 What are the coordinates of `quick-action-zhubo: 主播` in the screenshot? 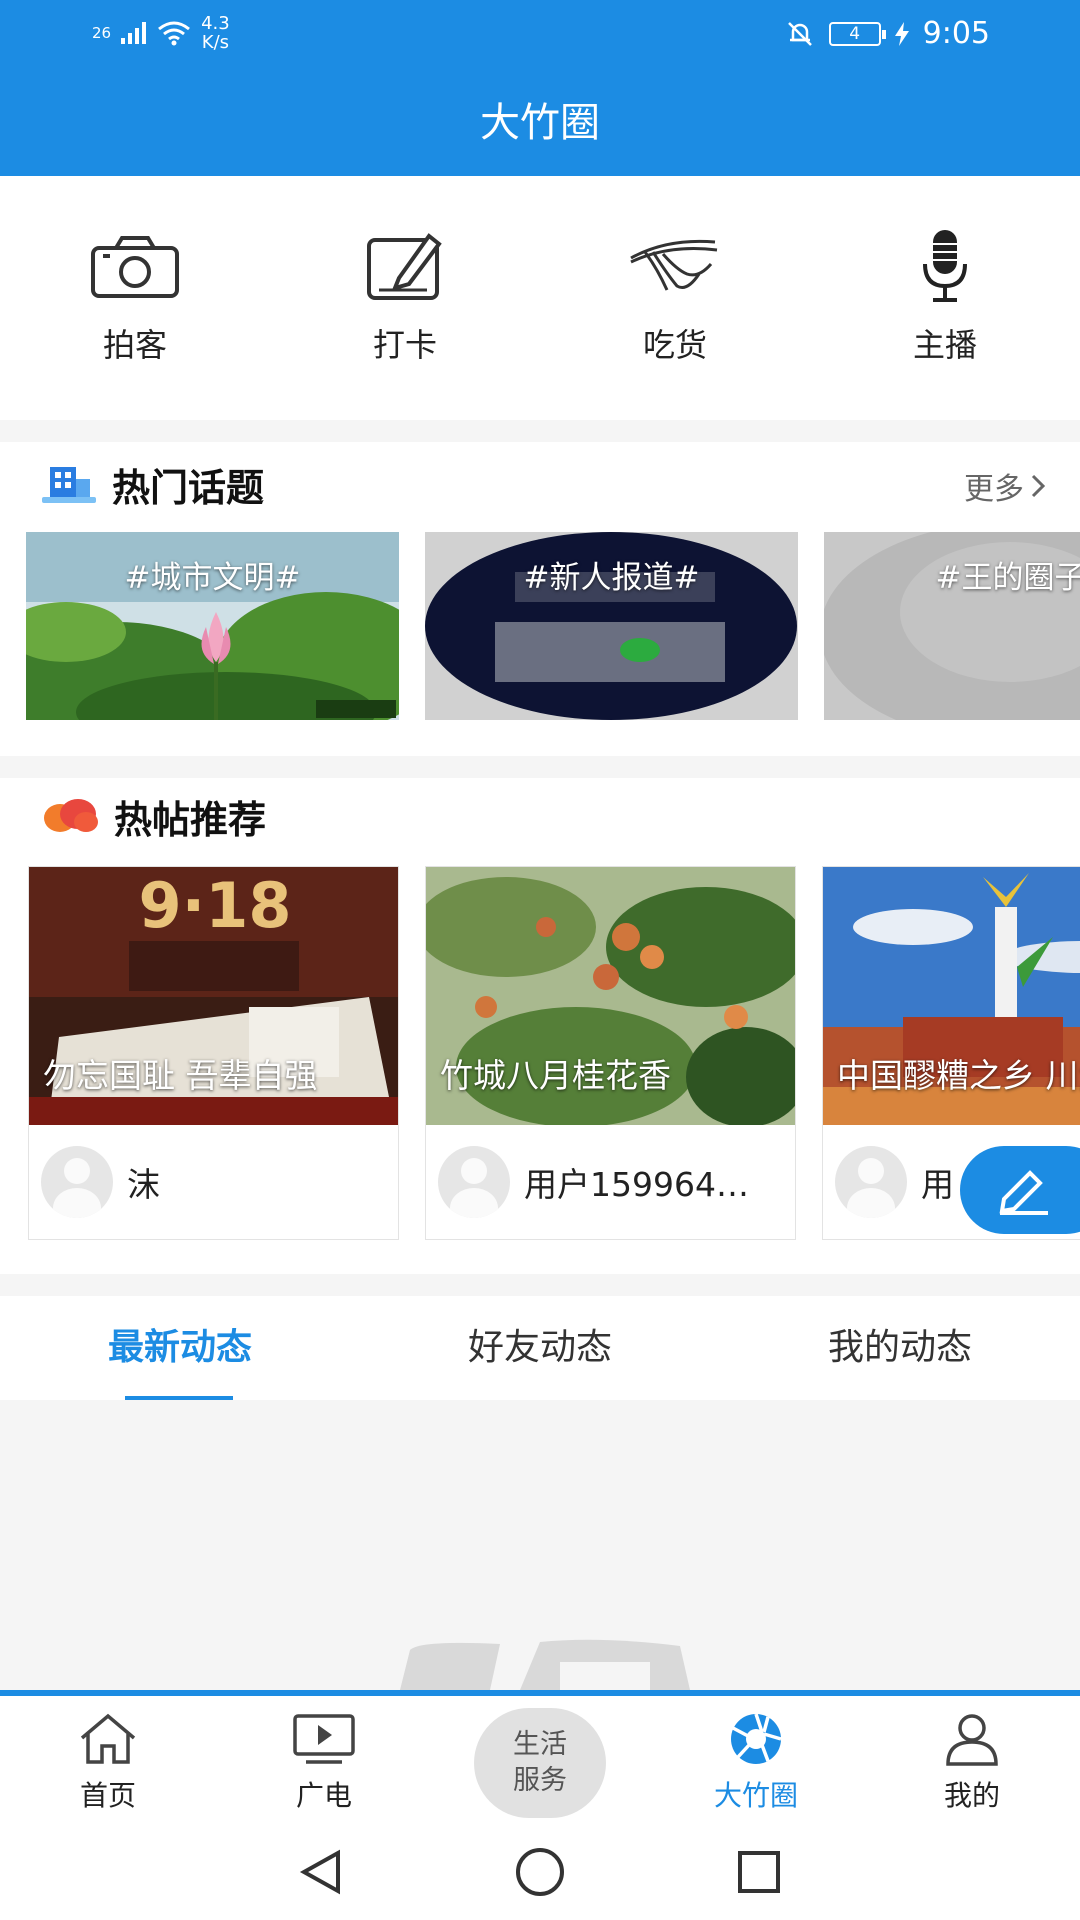 It's located at (945, 298).